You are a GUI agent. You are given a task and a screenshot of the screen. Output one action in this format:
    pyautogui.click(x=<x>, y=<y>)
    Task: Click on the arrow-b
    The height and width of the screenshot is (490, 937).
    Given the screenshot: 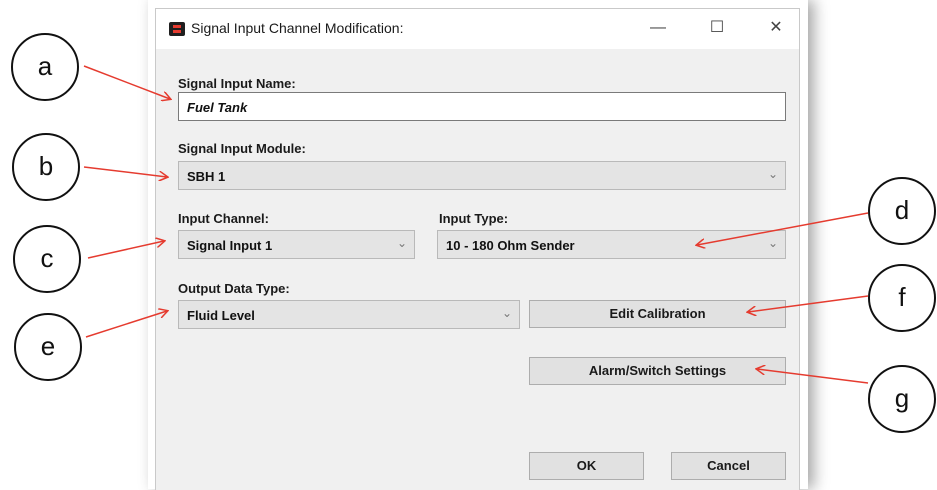 What is the action you would take?
    pyautogui.click(x=125, y=171)
    